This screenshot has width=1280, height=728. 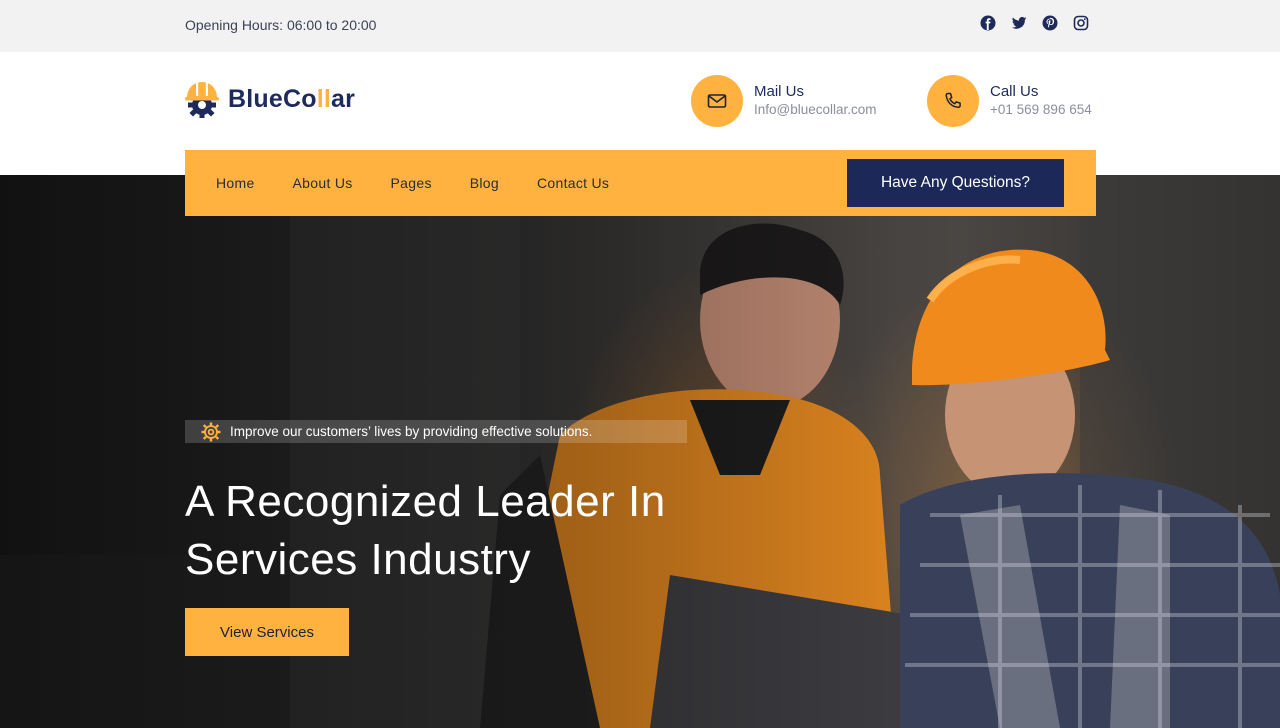 I want to click on twitter-icon, so click(x=1019, y=23).